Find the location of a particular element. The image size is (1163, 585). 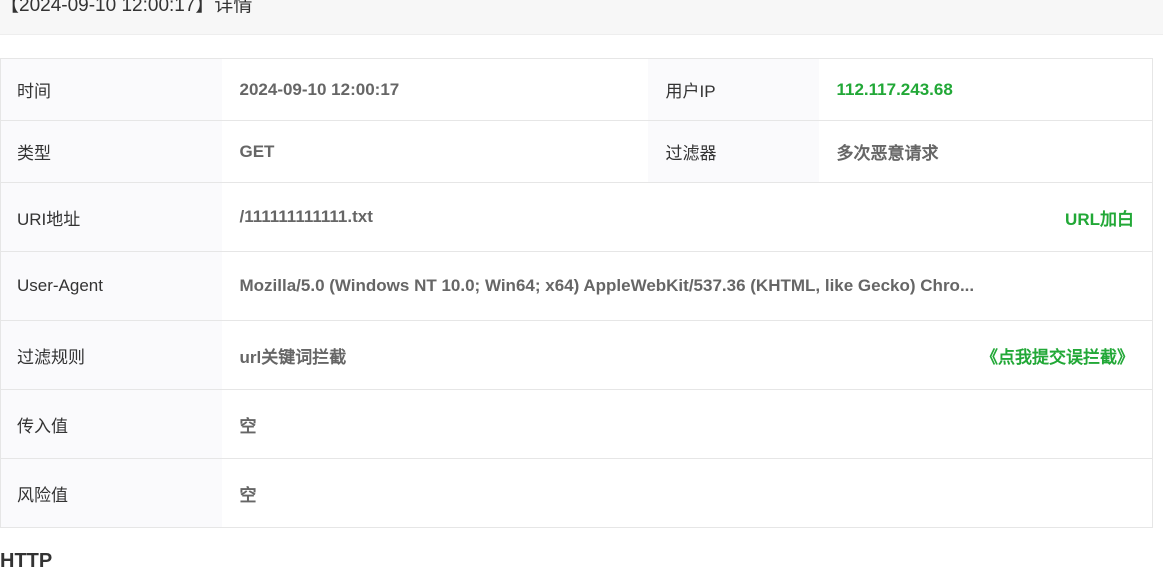

rule-value-cell: url关键词拦截 《点我提交误拦截》 is located at coordinates (687, 355).